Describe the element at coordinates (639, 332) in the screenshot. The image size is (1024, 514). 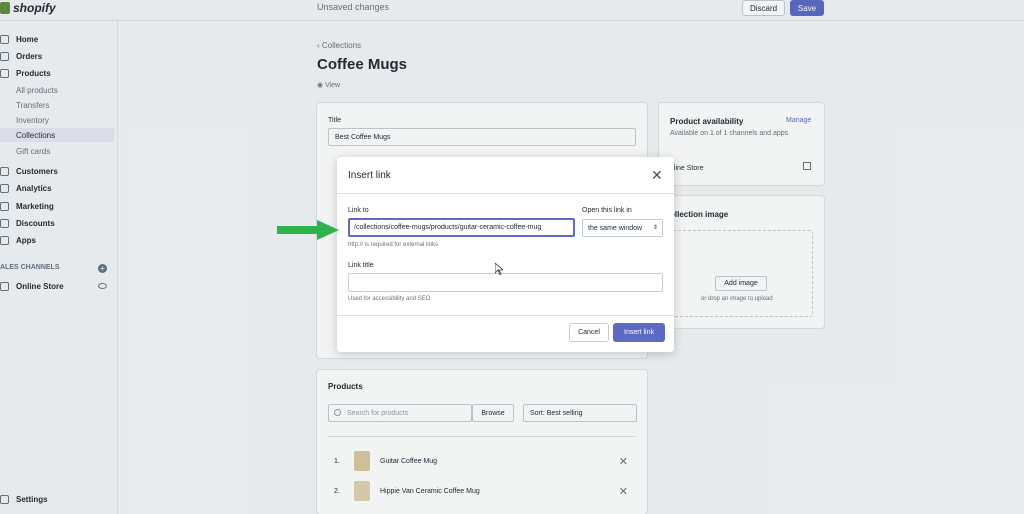
I see `insert-link-button: Insert link` at that location.